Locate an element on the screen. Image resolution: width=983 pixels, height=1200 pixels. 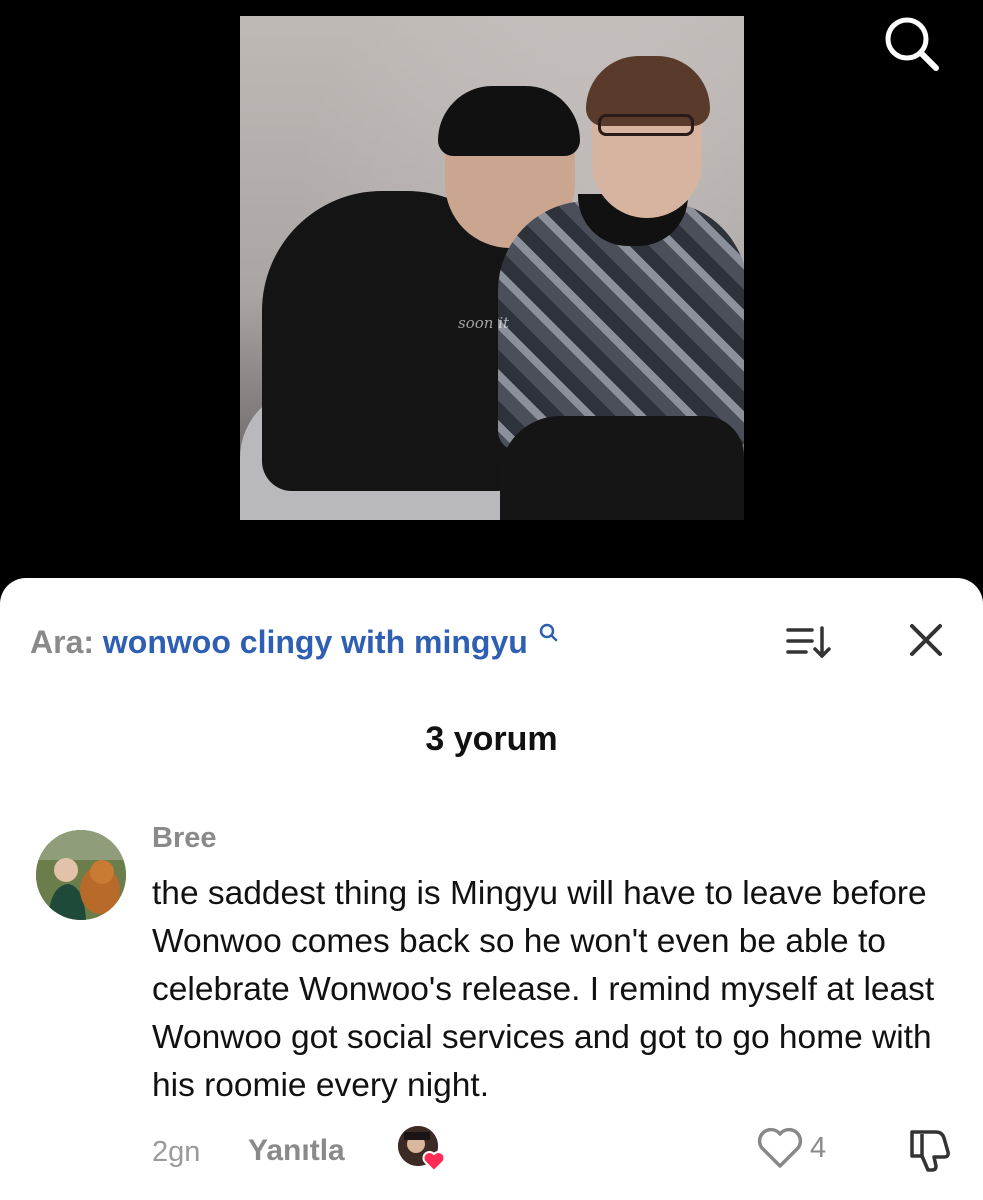
dislike-button is located at coordinates (928, 1150).